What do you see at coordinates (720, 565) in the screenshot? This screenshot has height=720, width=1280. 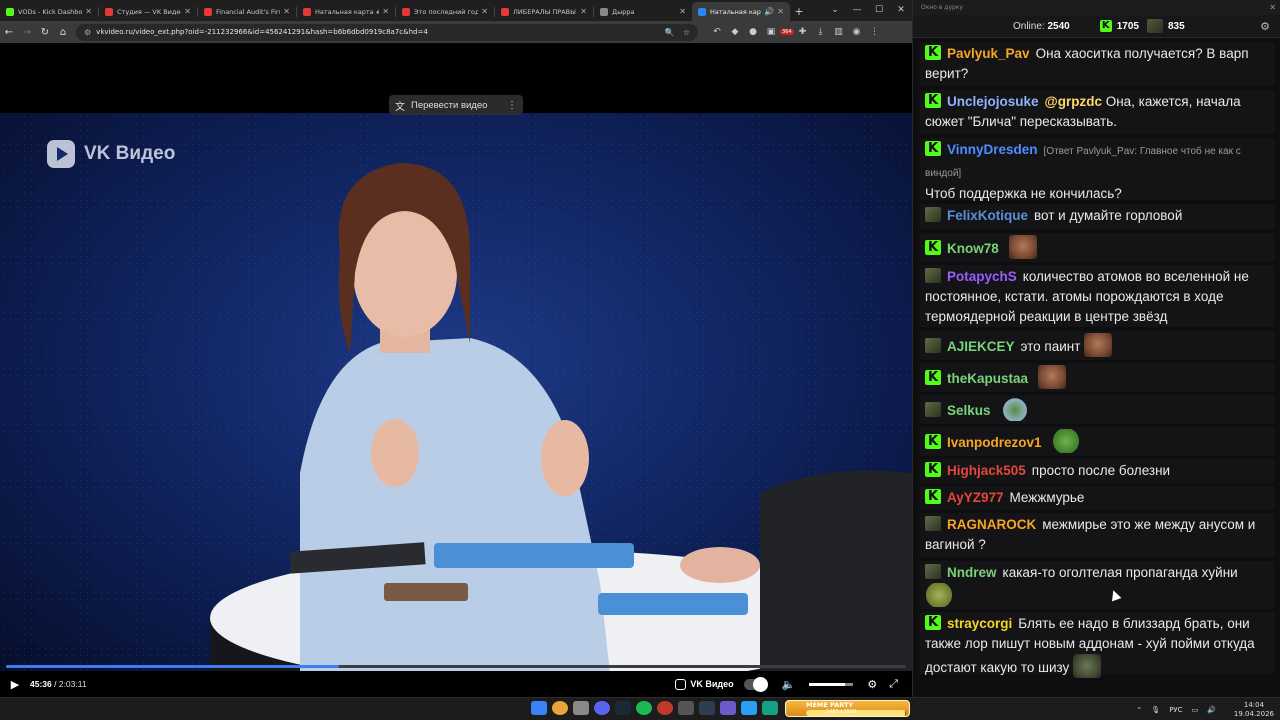 I see `other-person-hand` at bounding box center [720, 565].